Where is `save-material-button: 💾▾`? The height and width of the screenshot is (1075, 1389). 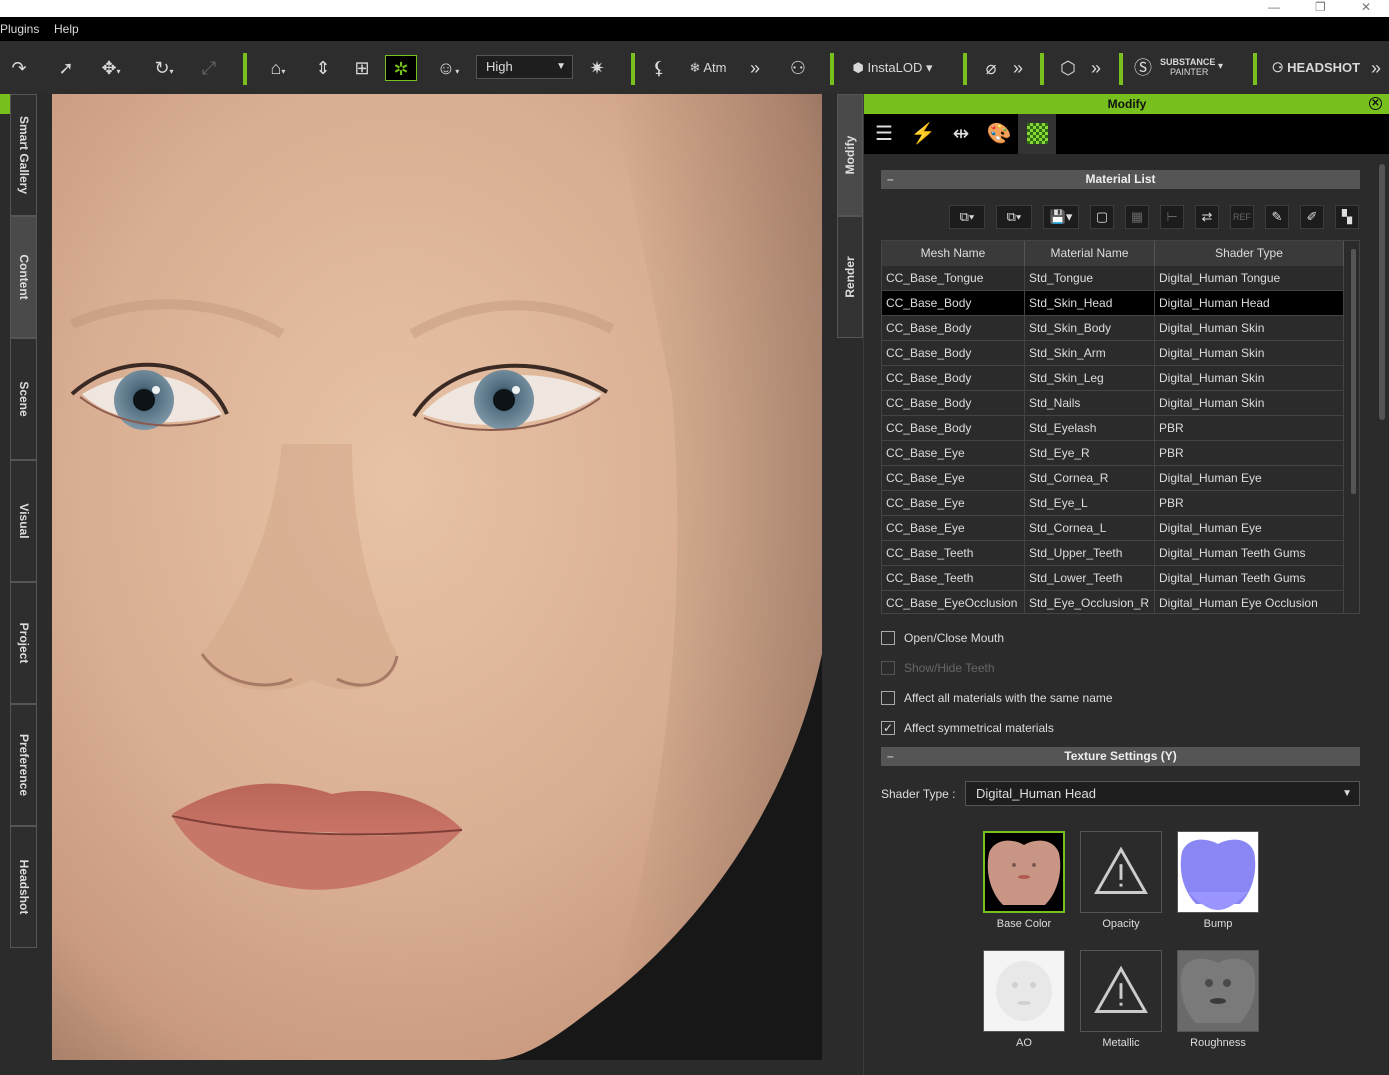 save-material-button: 💾▾ is located at coordinates (1061, 217).